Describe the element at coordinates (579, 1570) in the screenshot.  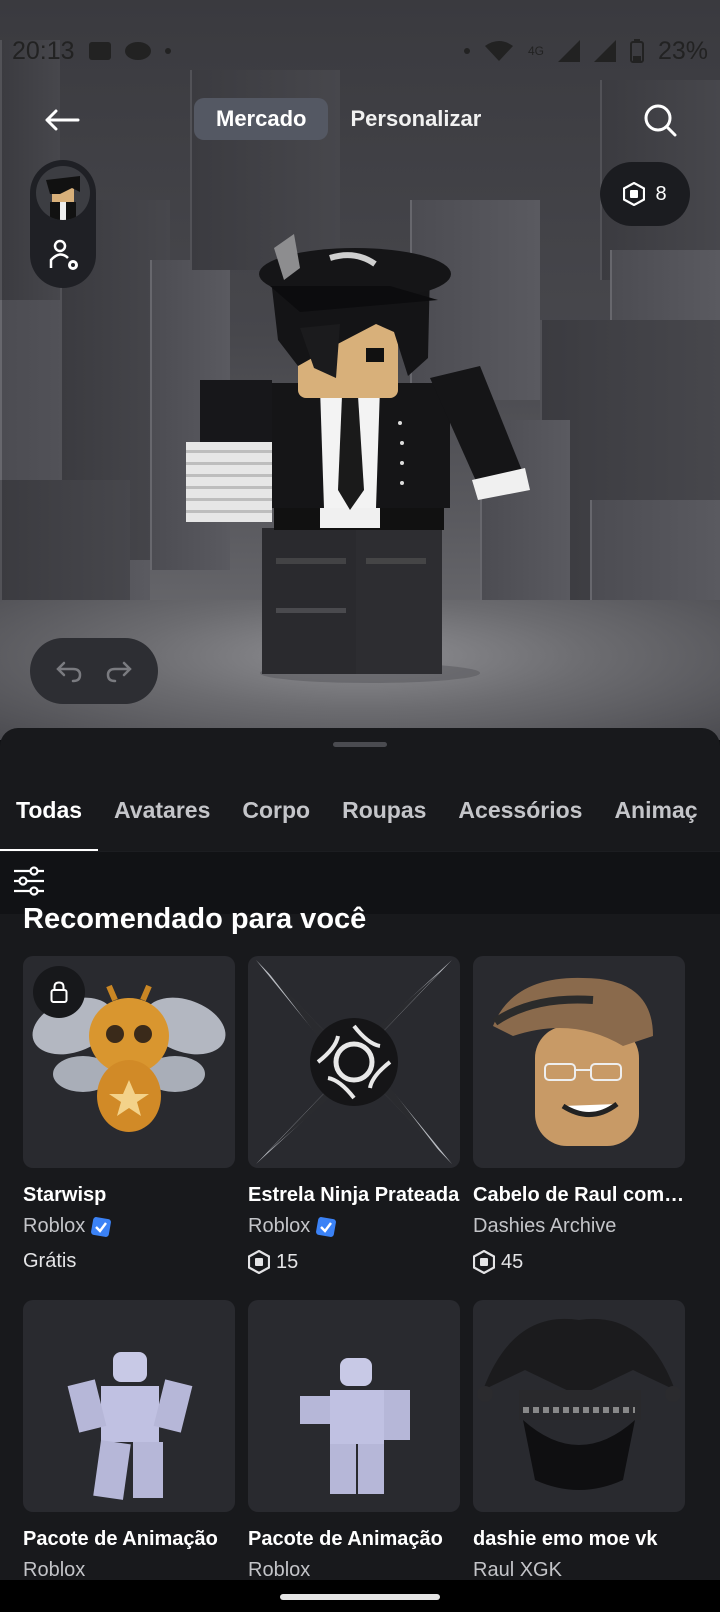
I see `item-creator: Raul XGK` at that location.